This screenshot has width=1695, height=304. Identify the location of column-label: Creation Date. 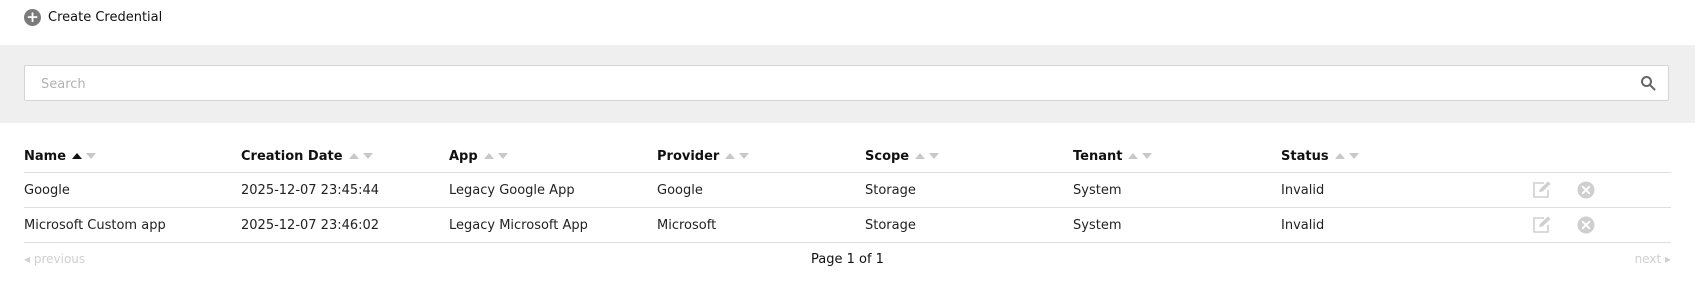
(292, 156).